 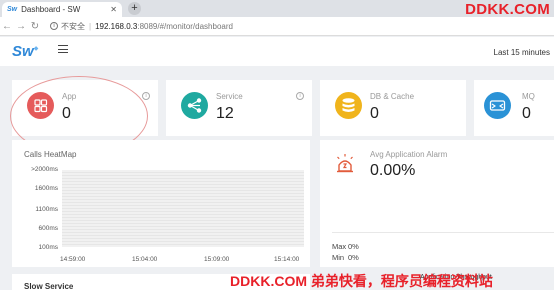 I want to click on stat-card-mq: MQ 0, so click(x=514, y=108).